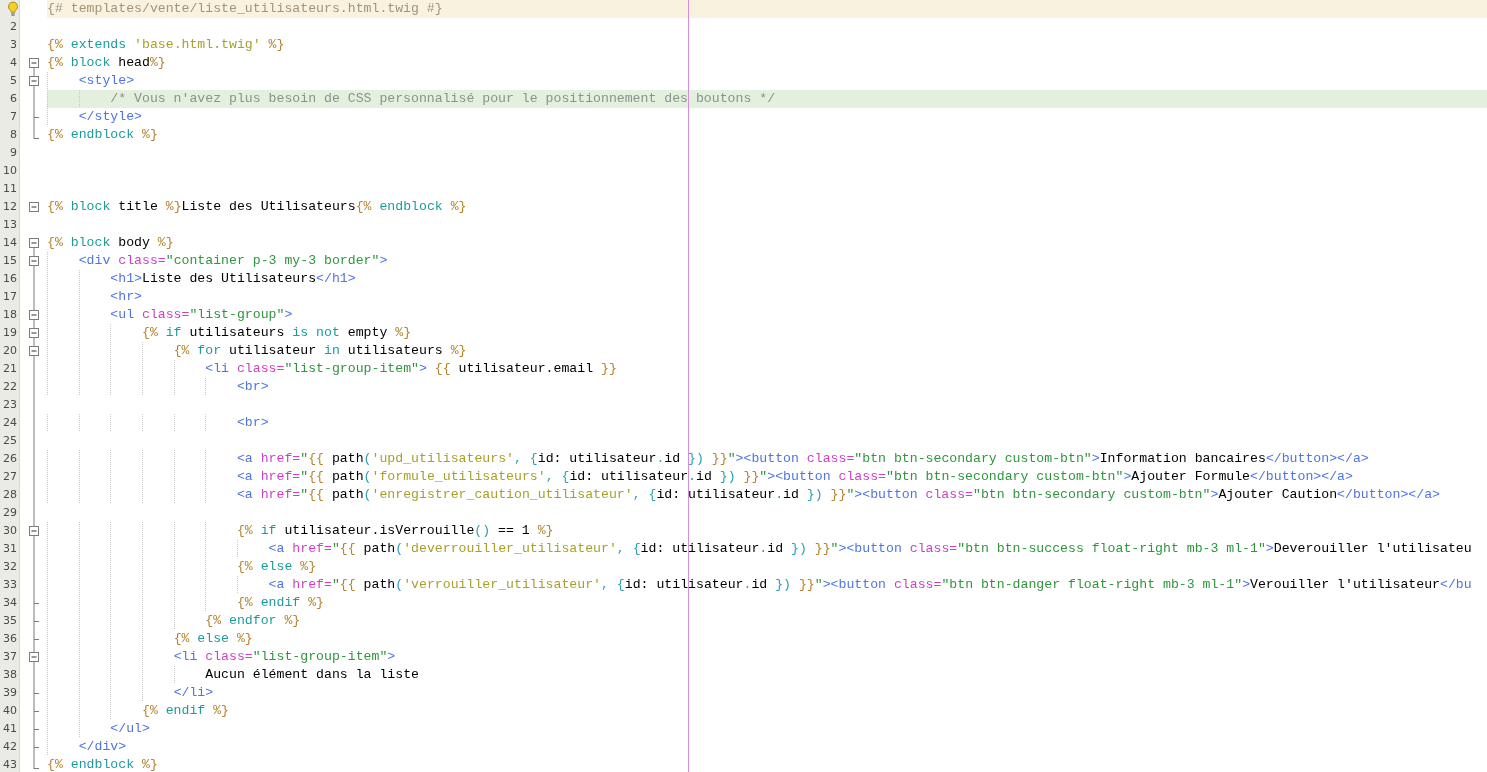  What do you see at coordinates (14, 27) in the screenshot?
I see `line-number: 2` at bounding box center [14, 27].